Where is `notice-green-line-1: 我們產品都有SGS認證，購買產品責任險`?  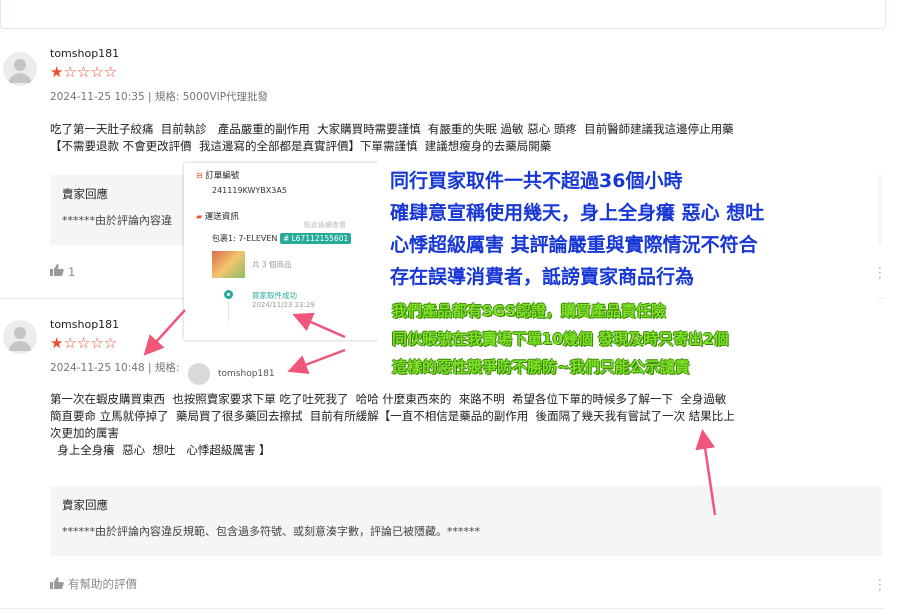 notice-green-line-1: 我們產品都有SGS認證，購買產品責任險 is located at coordinates (529, 311).